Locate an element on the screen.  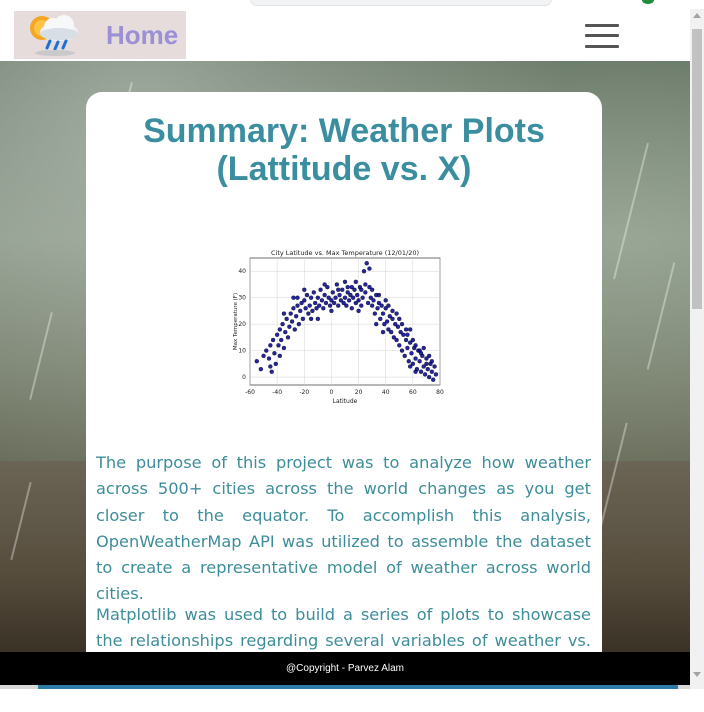
x-tick-label: -20 is located at coordinates (304, 392).